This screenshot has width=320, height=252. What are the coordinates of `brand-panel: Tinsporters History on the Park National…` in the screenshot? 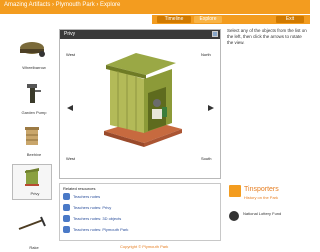 It's located at (267, 212).